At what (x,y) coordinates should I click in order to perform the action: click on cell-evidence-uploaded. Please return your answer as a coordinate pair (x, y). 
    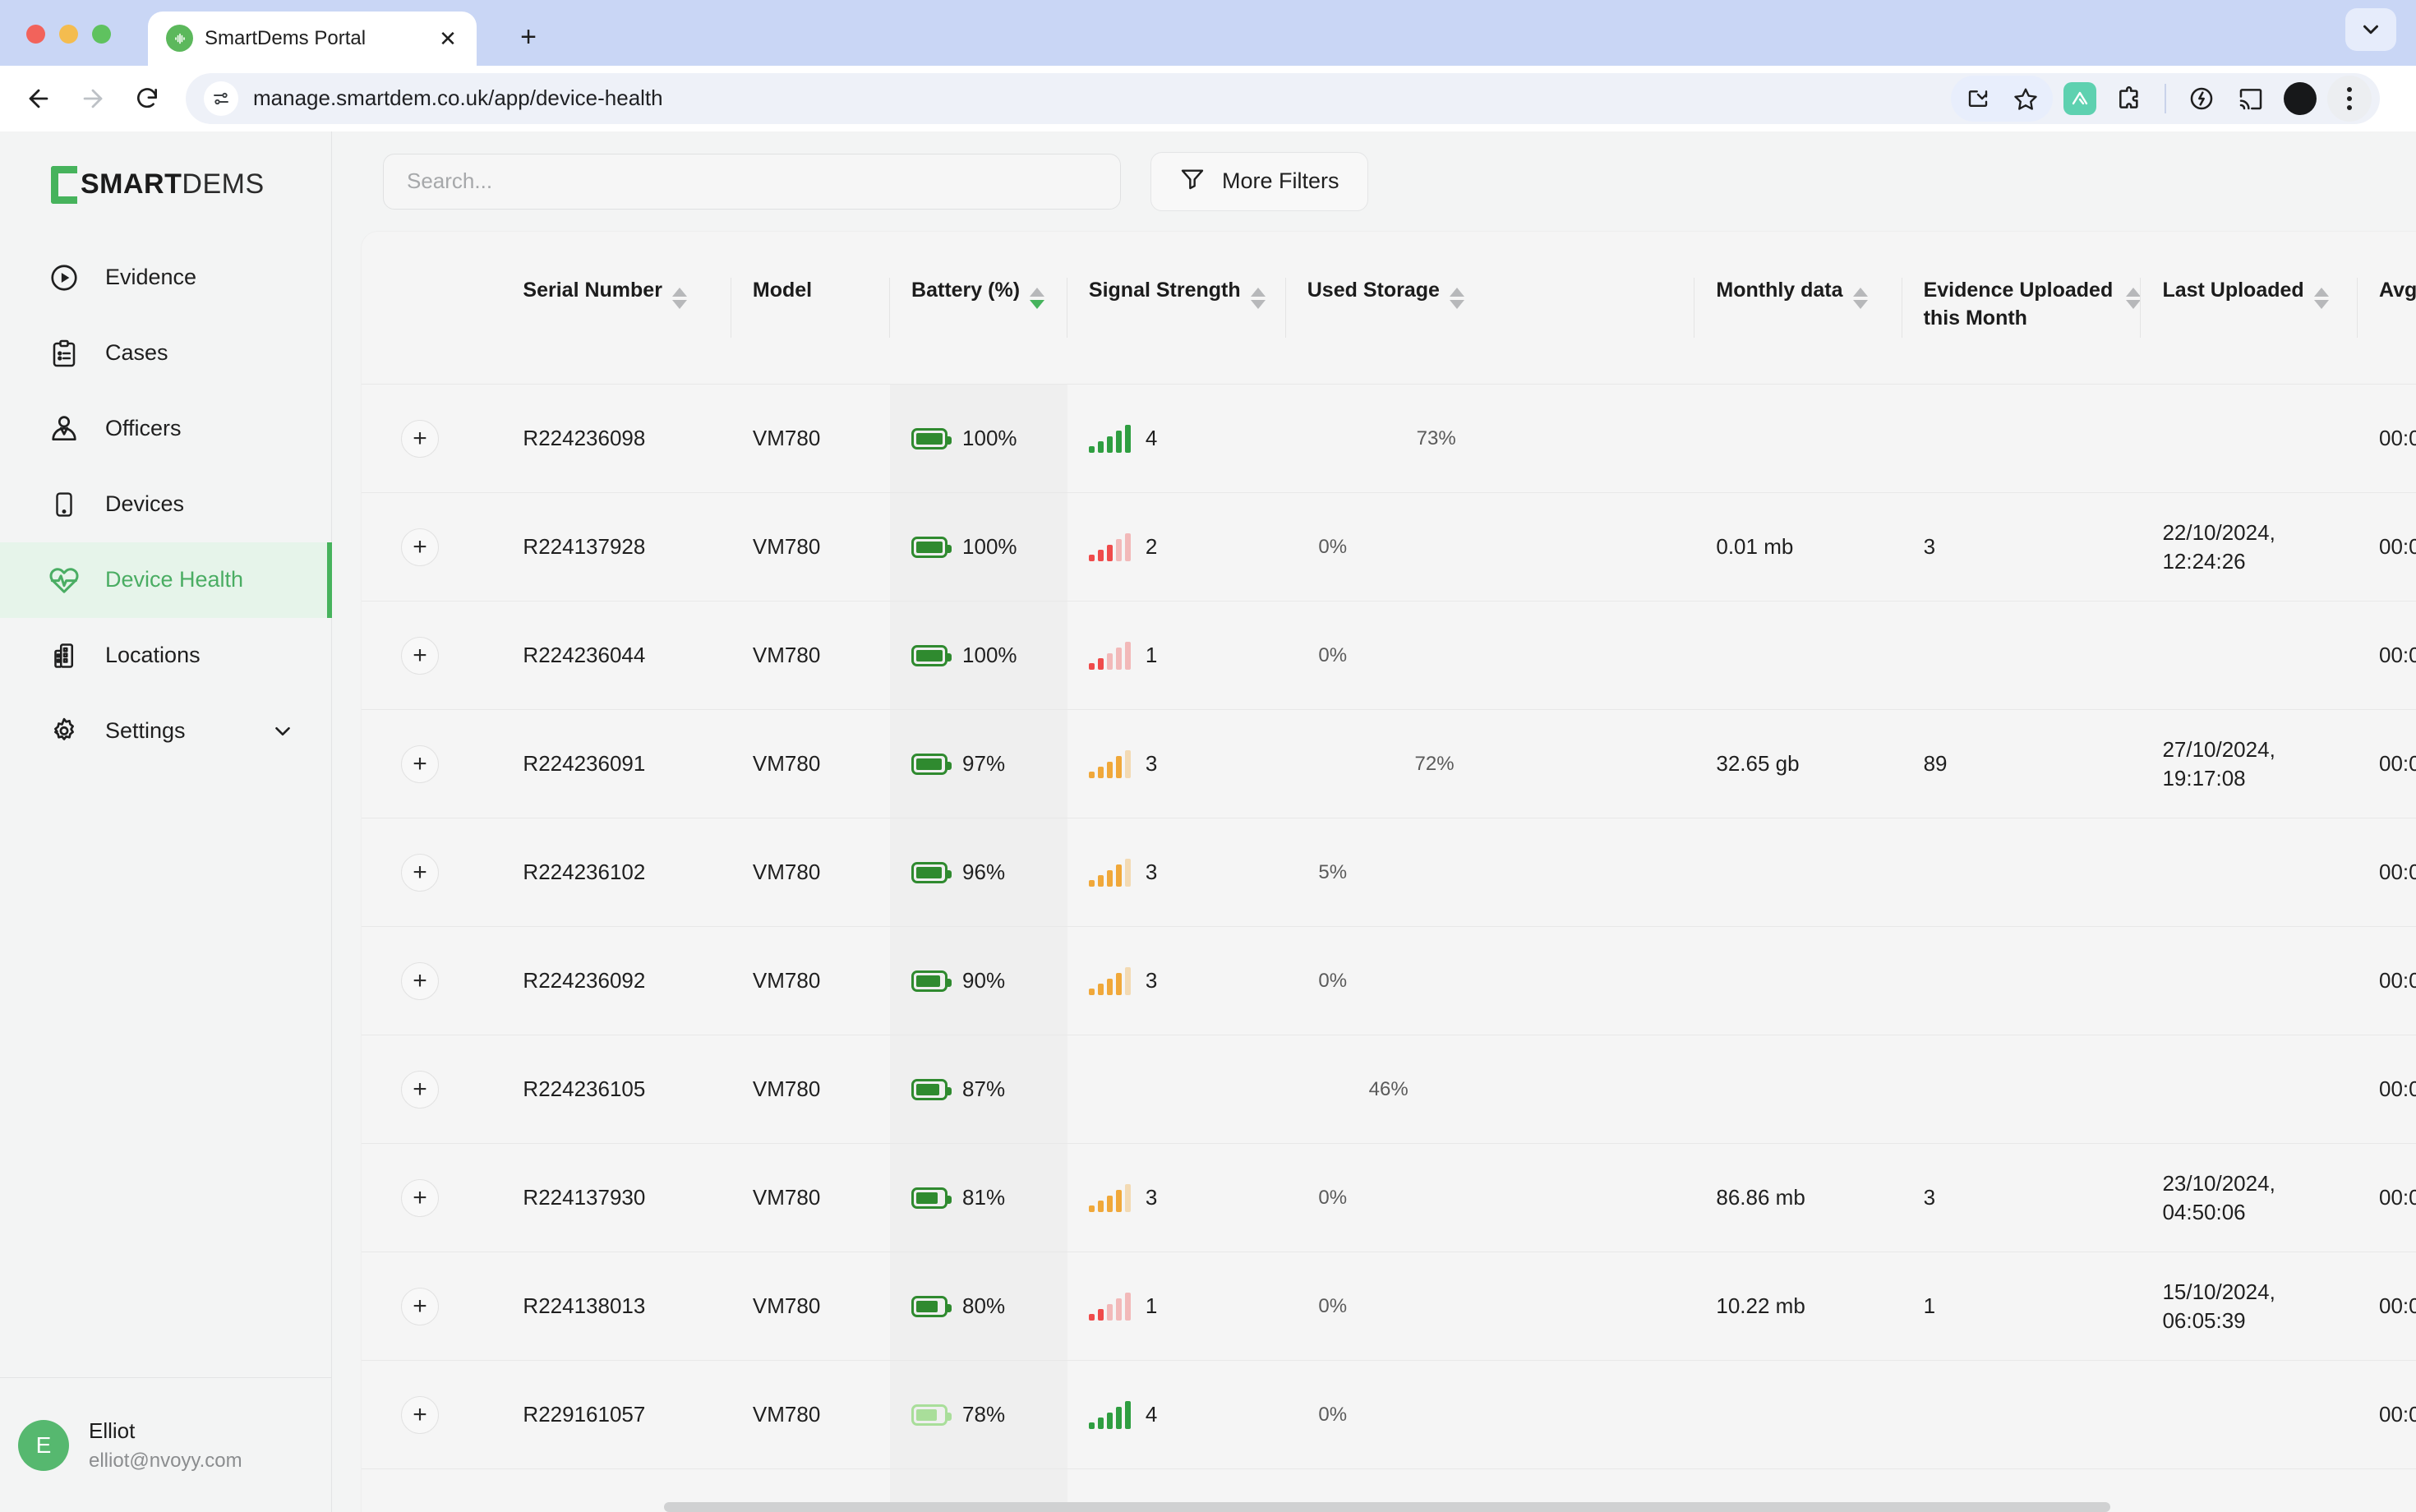
    Looking at the image, I should click on (2022, 439).